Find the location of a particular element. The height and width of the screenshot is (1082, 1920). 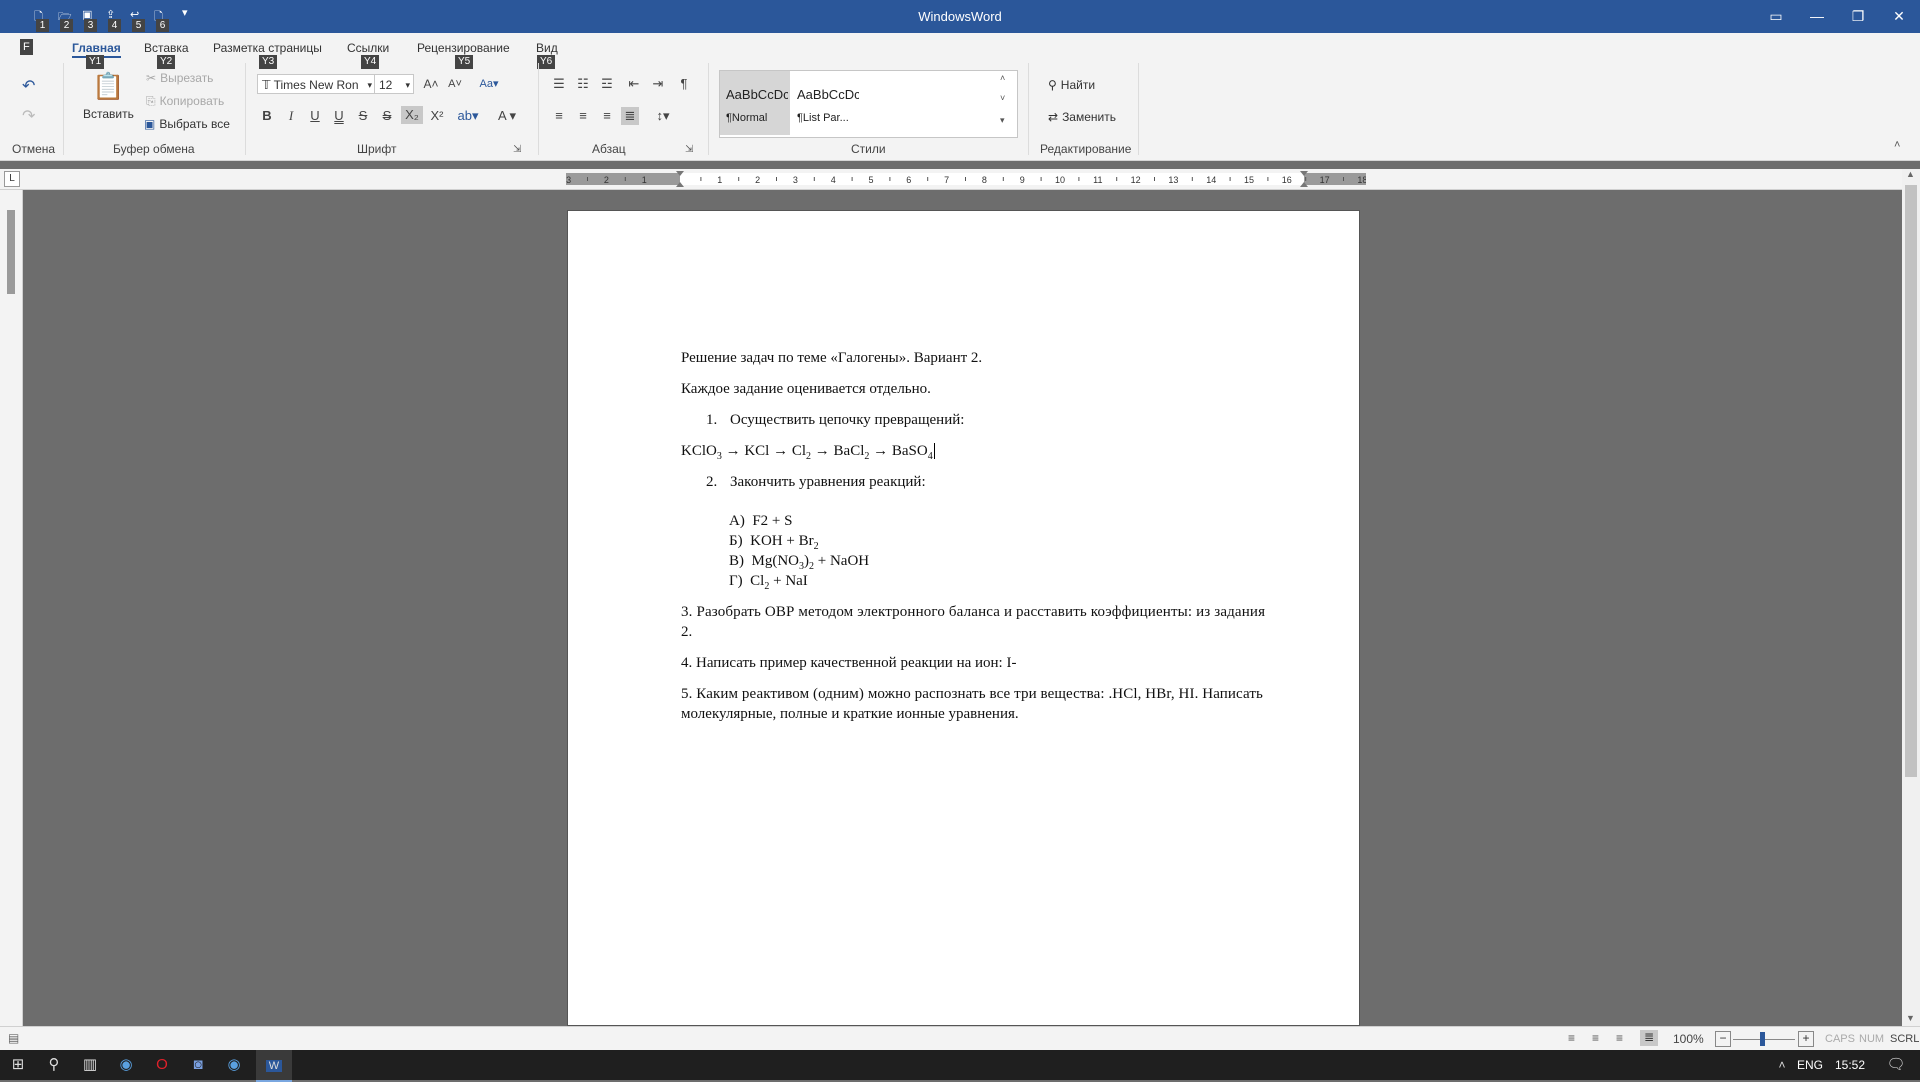

cut-button: ✂ Вырезать is located at coordinates (179, 78).